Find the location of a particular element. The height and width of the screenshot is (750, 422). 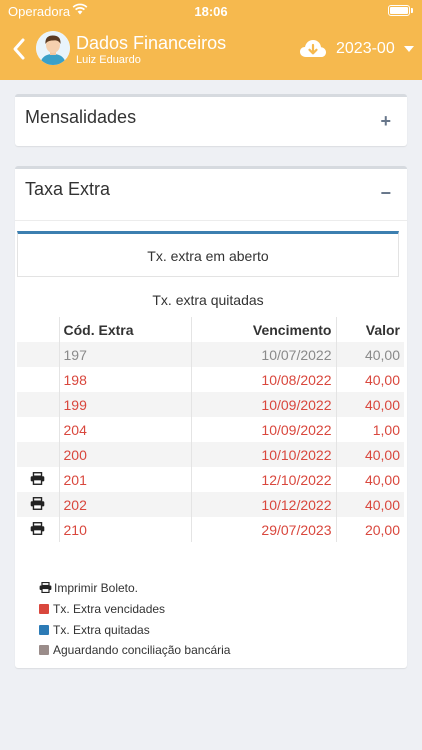

taxa-extra-title: Taxa Extra is located at coordinates (68, 189).